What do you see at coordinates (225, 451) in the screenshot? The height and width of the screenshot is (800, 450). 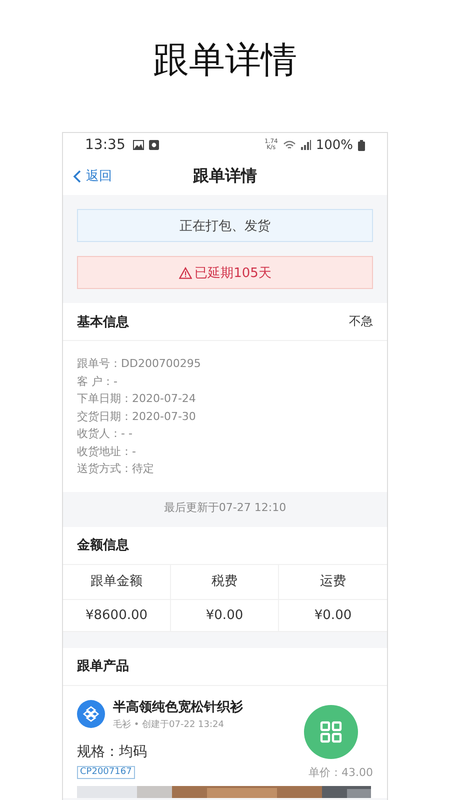 I see `info-field: 收货地址：-` at bounding box center [225, 451].